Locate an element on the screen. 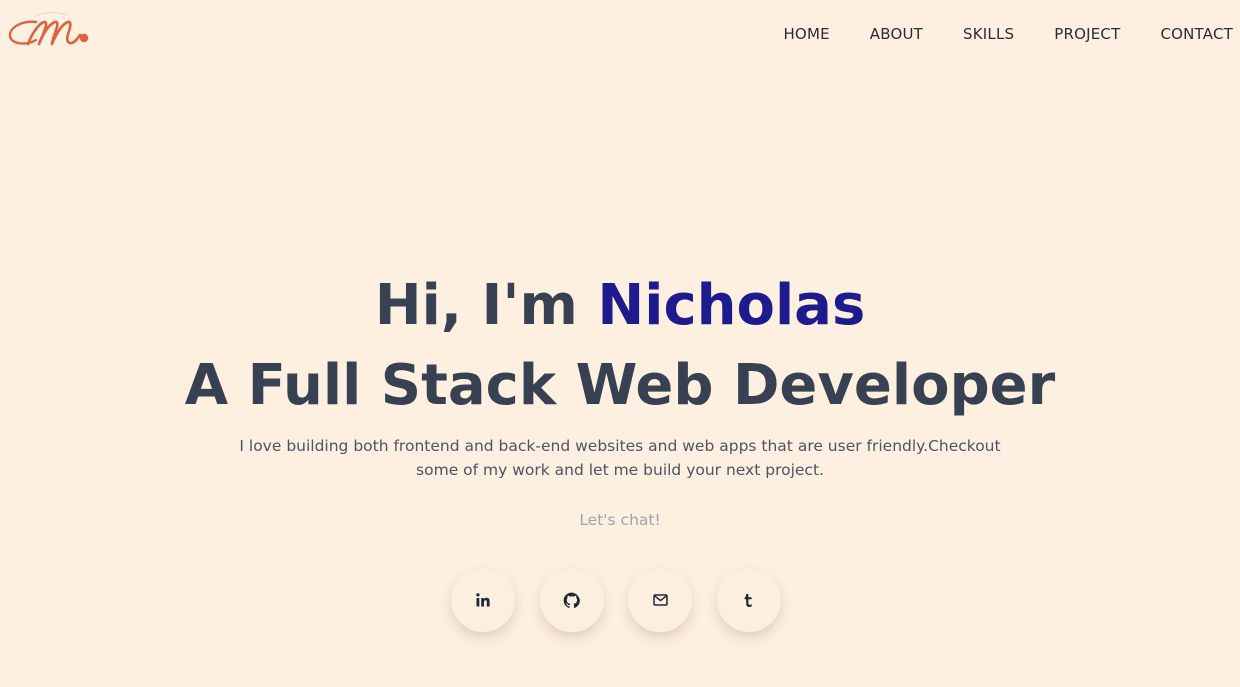 The width and height of the screenshot is (1240, 687). email-button is located at coordinates (660, 600).